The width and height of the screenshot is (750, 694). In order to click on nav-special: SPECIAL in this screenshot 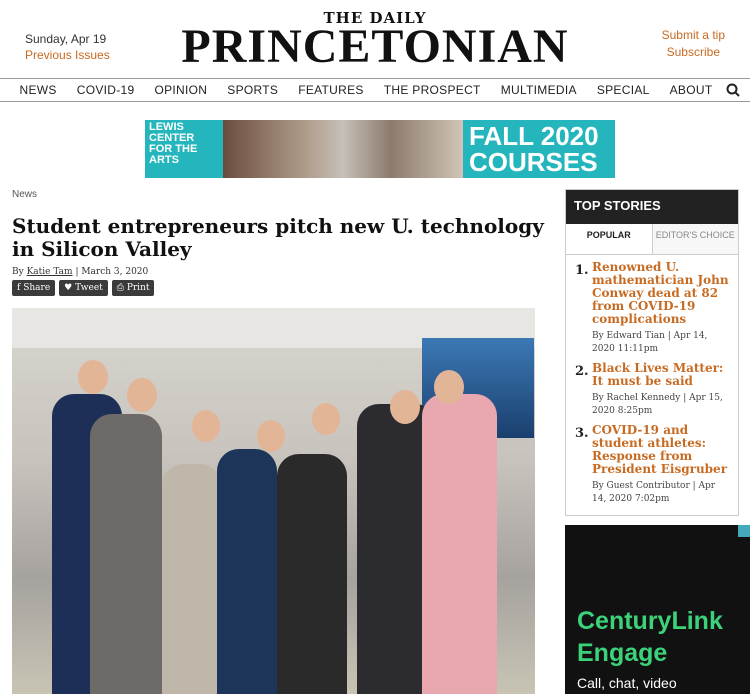, I will do `click(623, 90)`.